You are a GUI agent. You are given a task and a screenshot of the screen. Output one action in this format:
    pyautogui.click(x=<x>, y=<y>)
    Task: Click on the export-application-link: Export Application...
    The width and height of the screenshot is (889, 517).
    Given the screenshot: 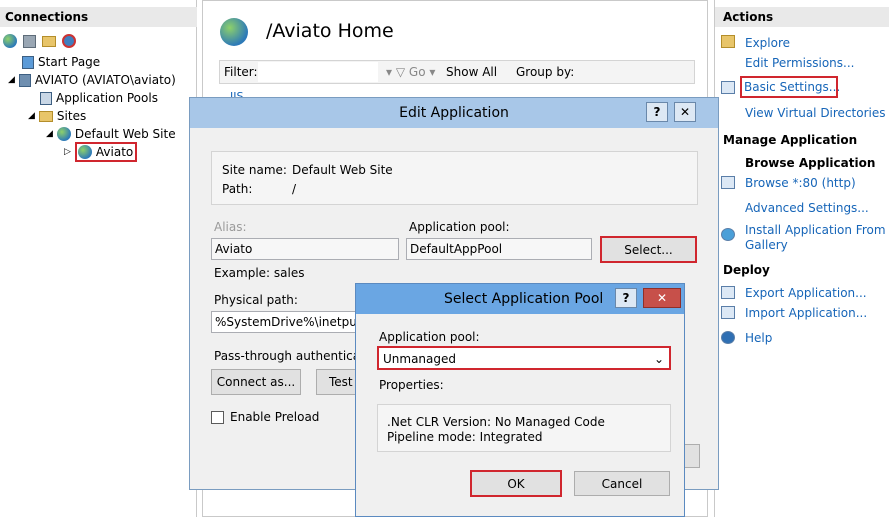 What is the action you would take?
    pyautogui.click(x=806, y=293)
    